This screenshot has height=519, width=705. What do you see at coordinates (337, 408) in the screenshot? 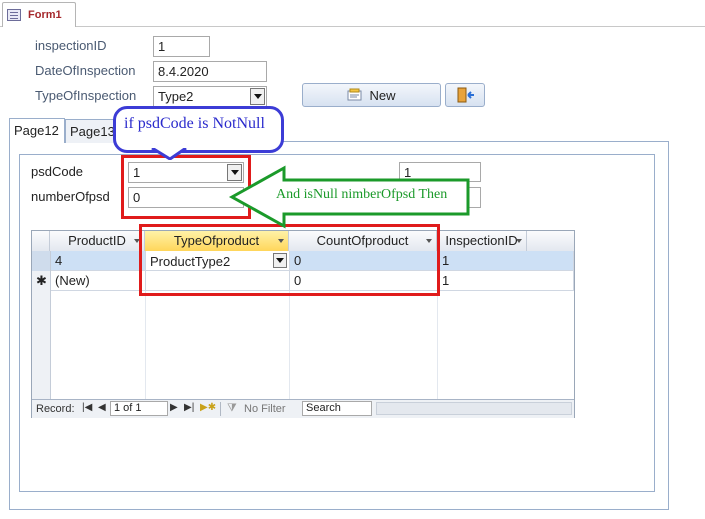
I see `search-input: Search` at bounding box center [337, 408].